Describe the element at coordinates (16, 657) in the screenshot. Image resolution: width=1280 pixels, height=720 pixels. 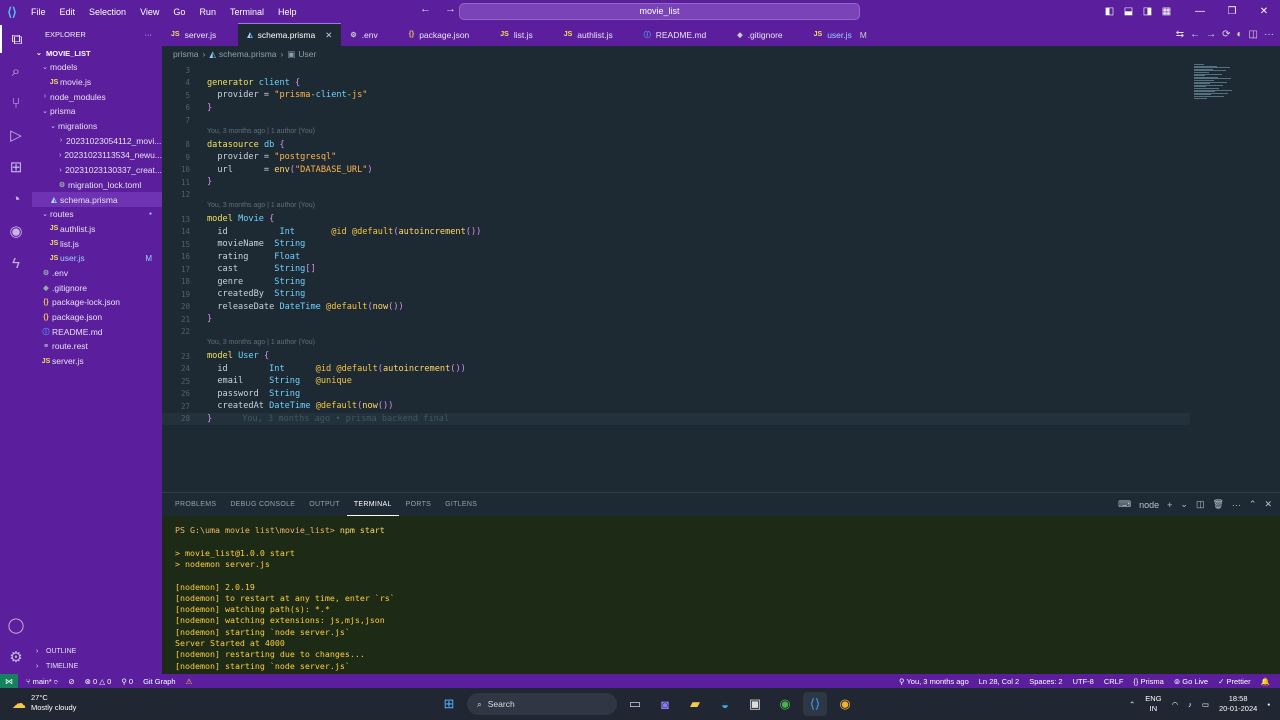
I see `settings-gear-icon: ⚙` at that location.